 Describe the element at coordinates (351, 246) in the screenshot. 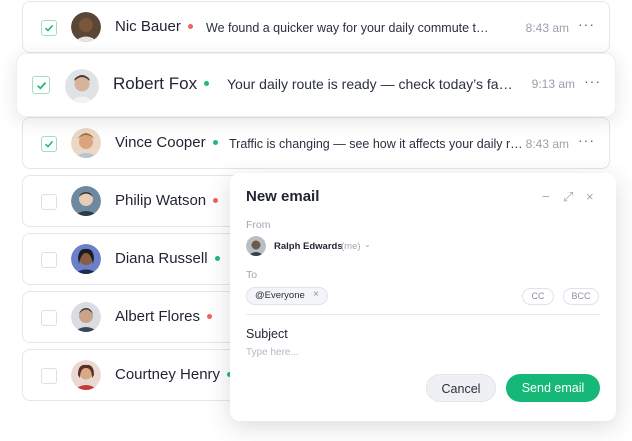

I see `from-me-label: (me)` at that location.